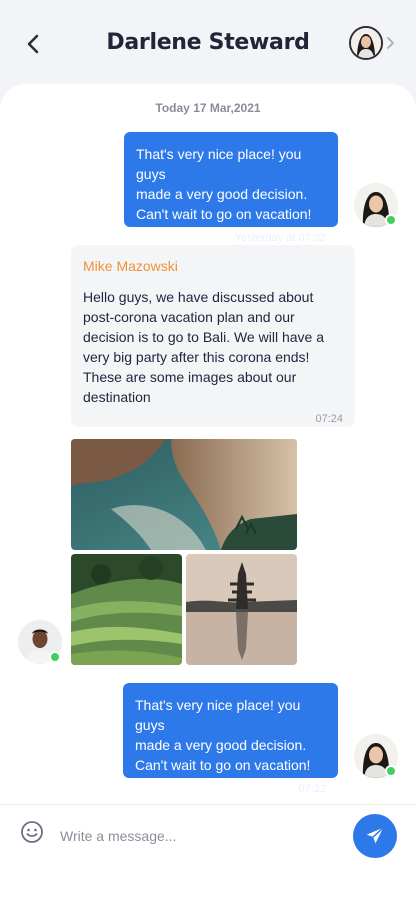 Image resolution: width=416 pixels, height=900 pixels. Describe the element at coordinates (312, 789) in the screenshot. I see `message-time: 07:32` at that location.